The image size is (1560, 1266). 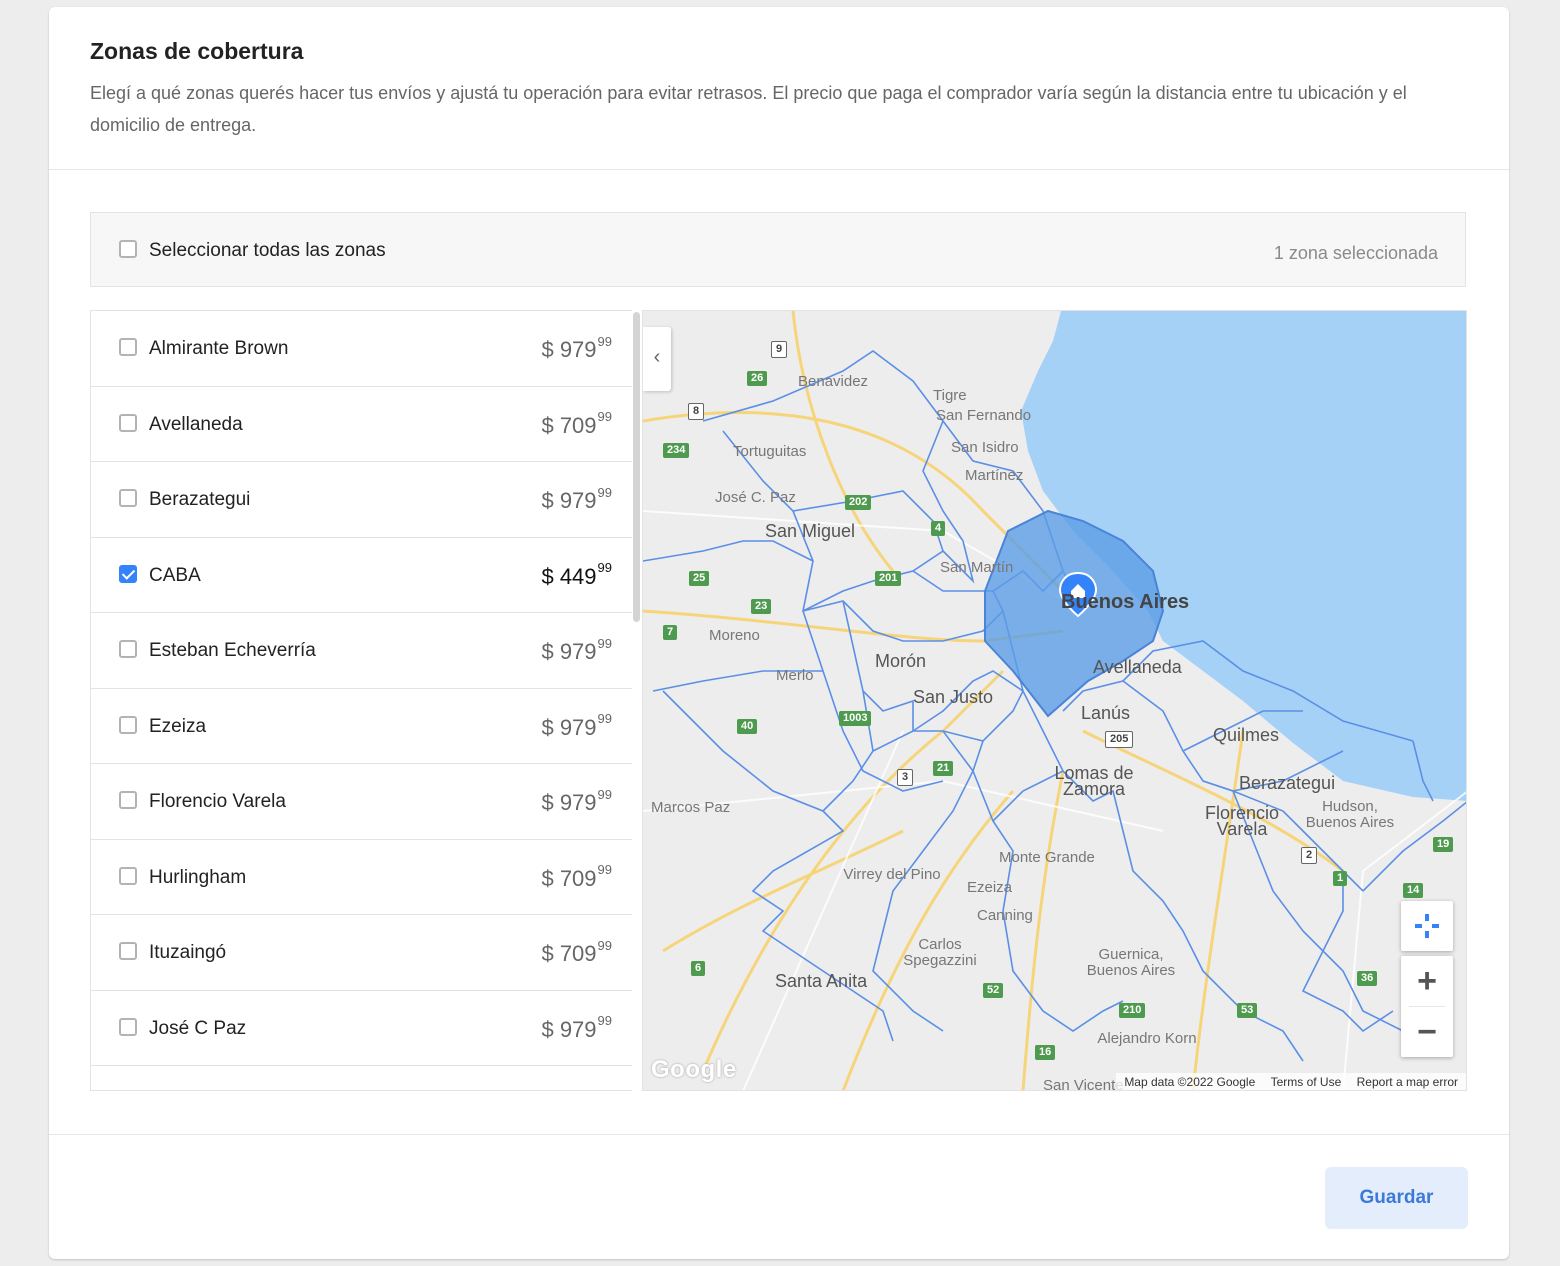 I want to click on route-shield: 201, so click(x=888, y=578).